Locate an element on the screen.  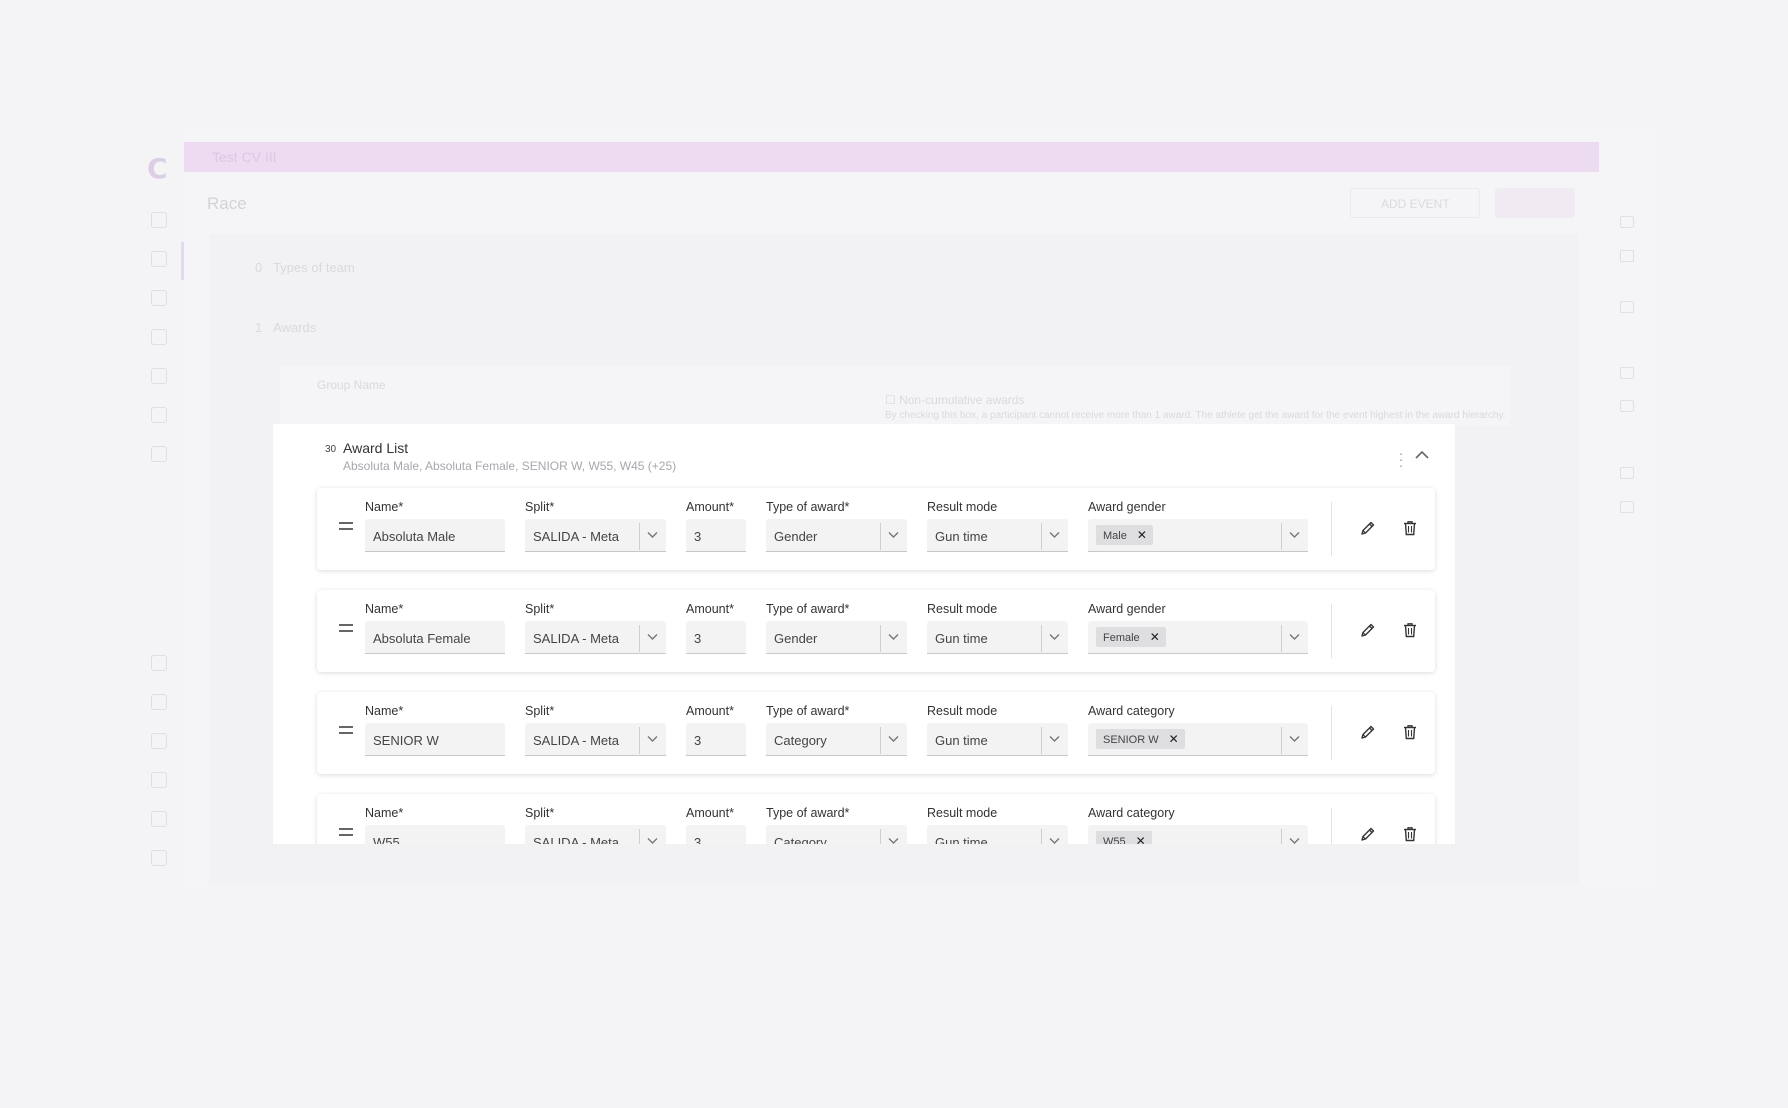
monitor-icon is located at coordinates (1627, 406).